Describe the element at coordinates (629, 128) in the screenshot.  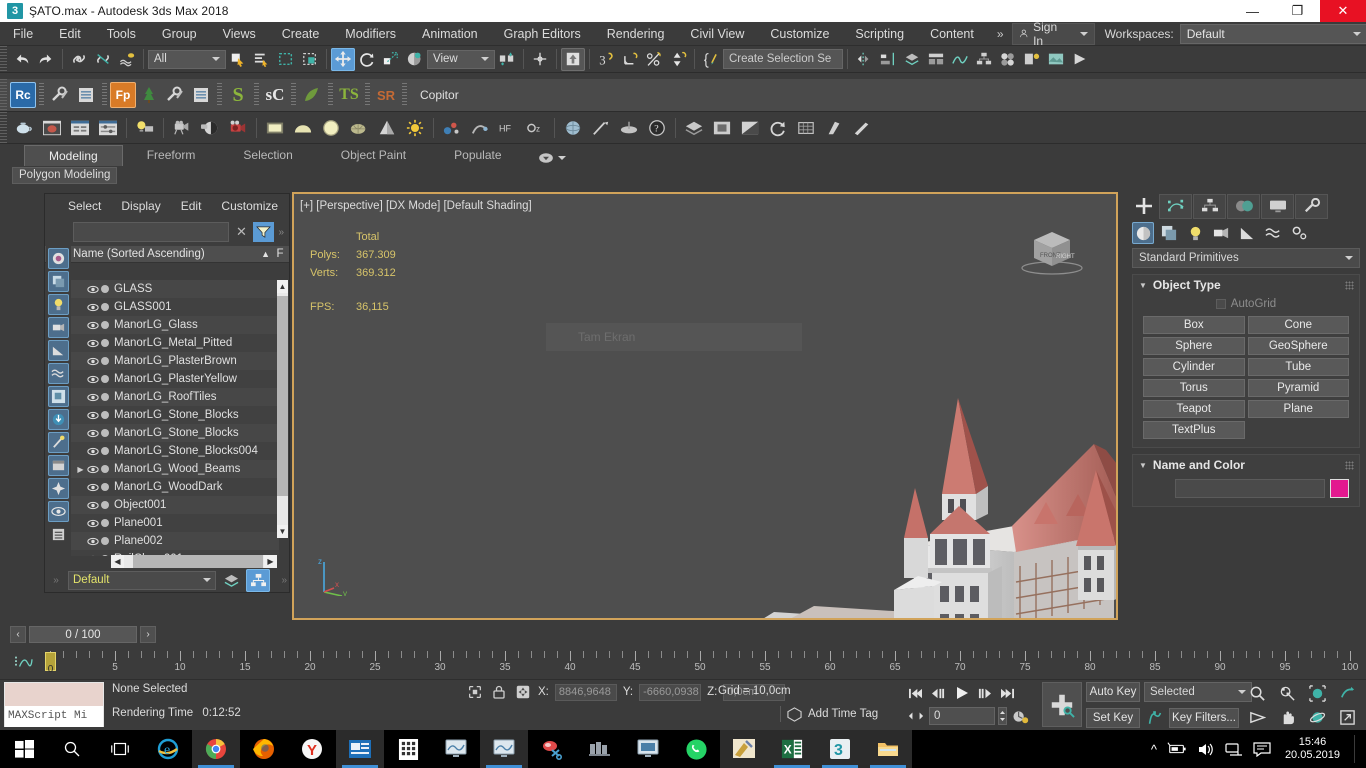
I see `dish-icon` at that location.